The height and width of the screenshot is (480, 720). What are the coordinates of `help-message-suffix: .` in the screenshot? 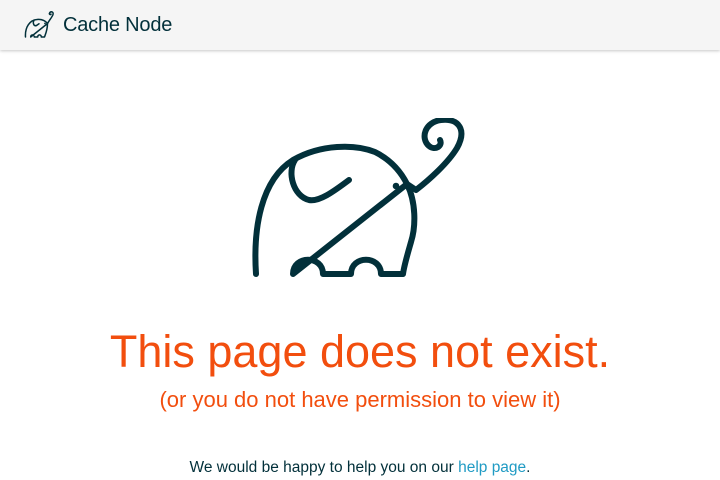 It's located at (528, 467).